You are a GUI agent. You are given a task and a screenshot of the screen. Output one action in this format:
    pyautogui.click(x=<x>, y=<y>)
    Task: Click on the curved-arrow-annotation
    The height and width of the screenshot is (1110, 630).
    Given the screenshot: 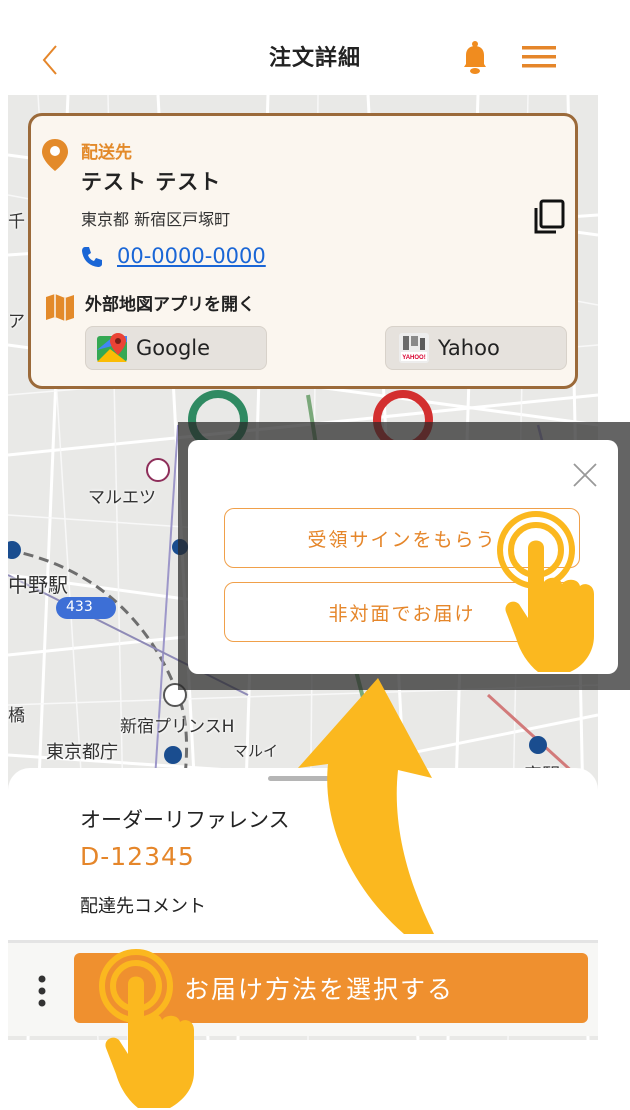 What is the action you would take?
    pyautogui.click(x=366, y=806)
    